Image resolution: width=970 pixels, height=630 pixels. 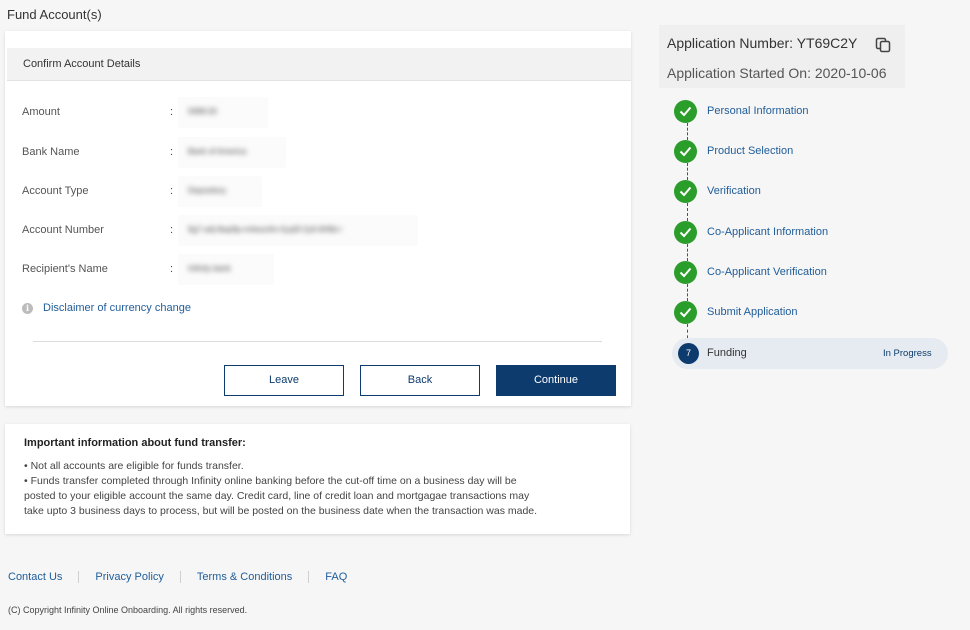 I want to click on account-type-value: Depository, so click(x=220, y=191).